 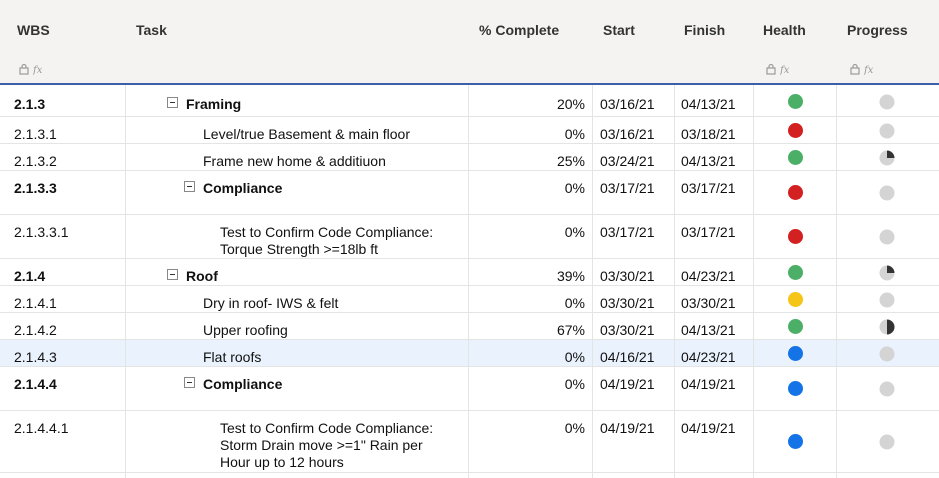 I want to click on table-row: 2.1.4.3 Flat roofs 0% 04/16/21 04/23/21, so click(x=469, y=353).